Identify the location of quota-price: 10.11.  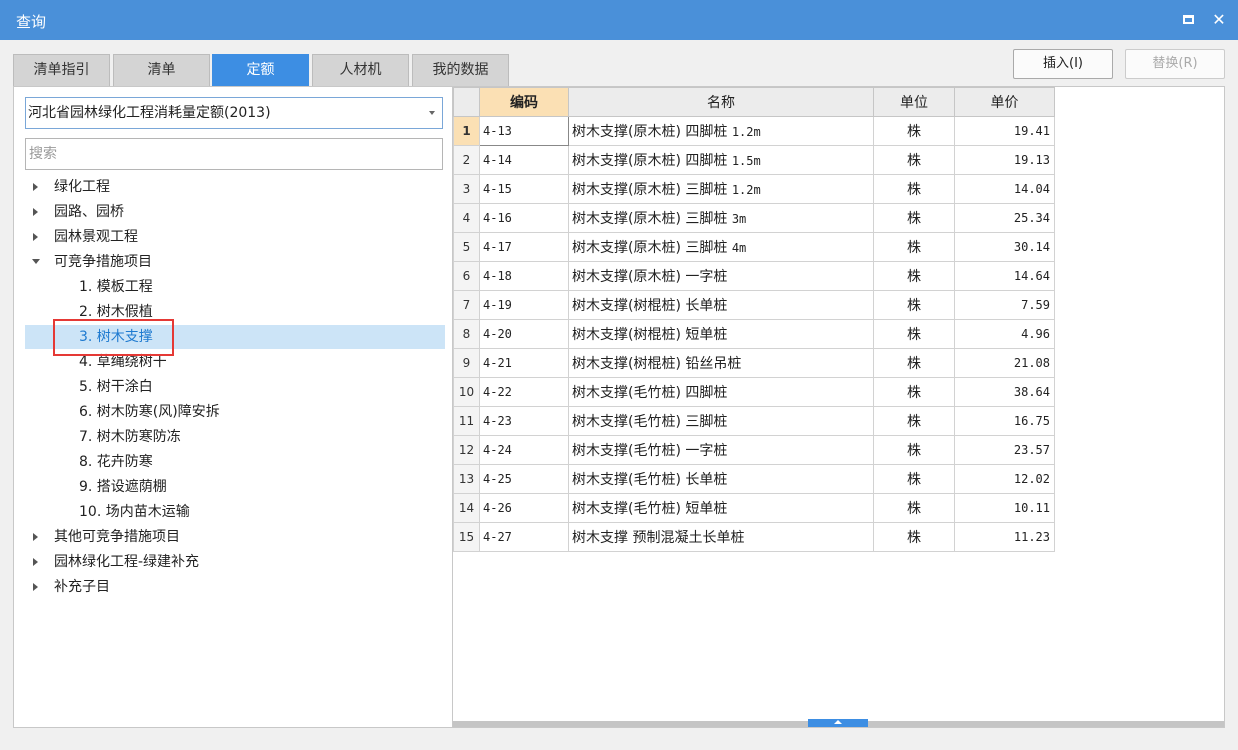
(1004, 508).